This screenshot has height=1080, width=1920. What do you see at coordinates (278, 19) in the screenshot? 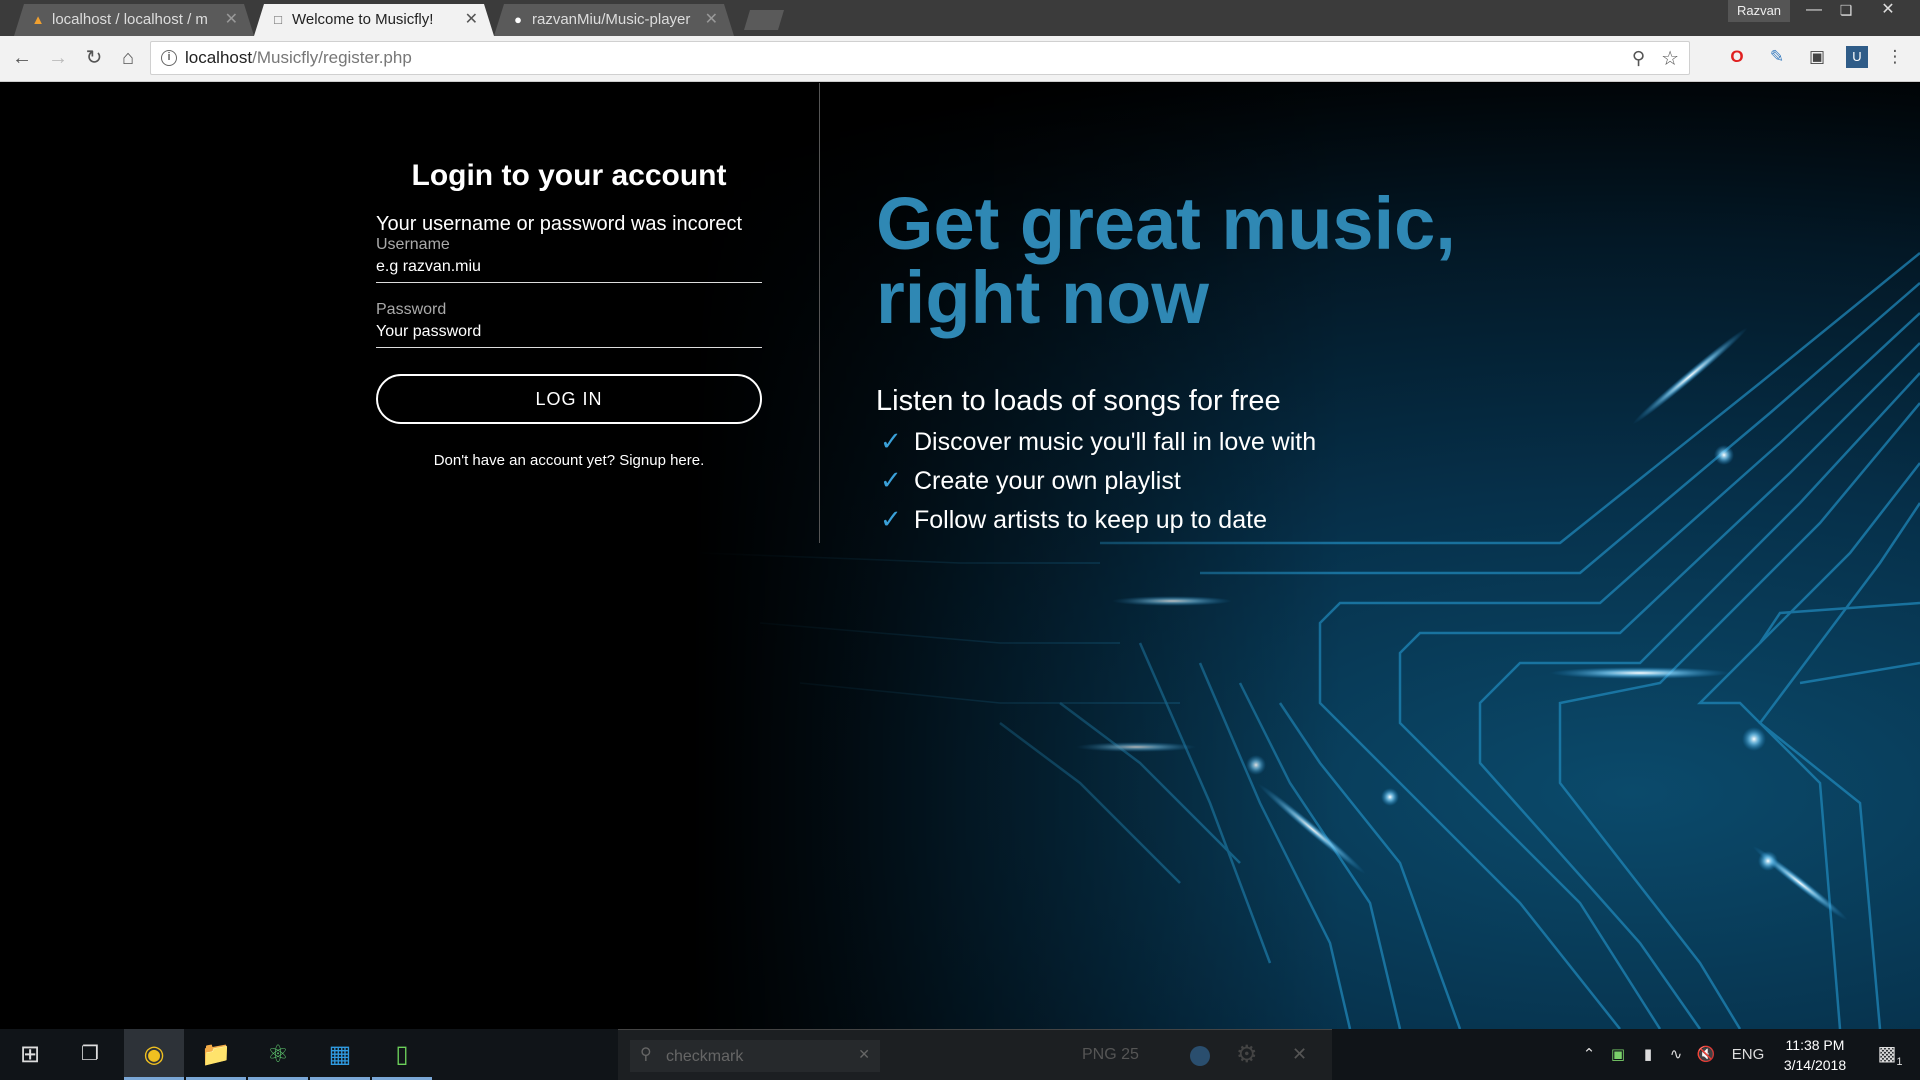
I see `page-icon: □` at bounding box center [278, 19].